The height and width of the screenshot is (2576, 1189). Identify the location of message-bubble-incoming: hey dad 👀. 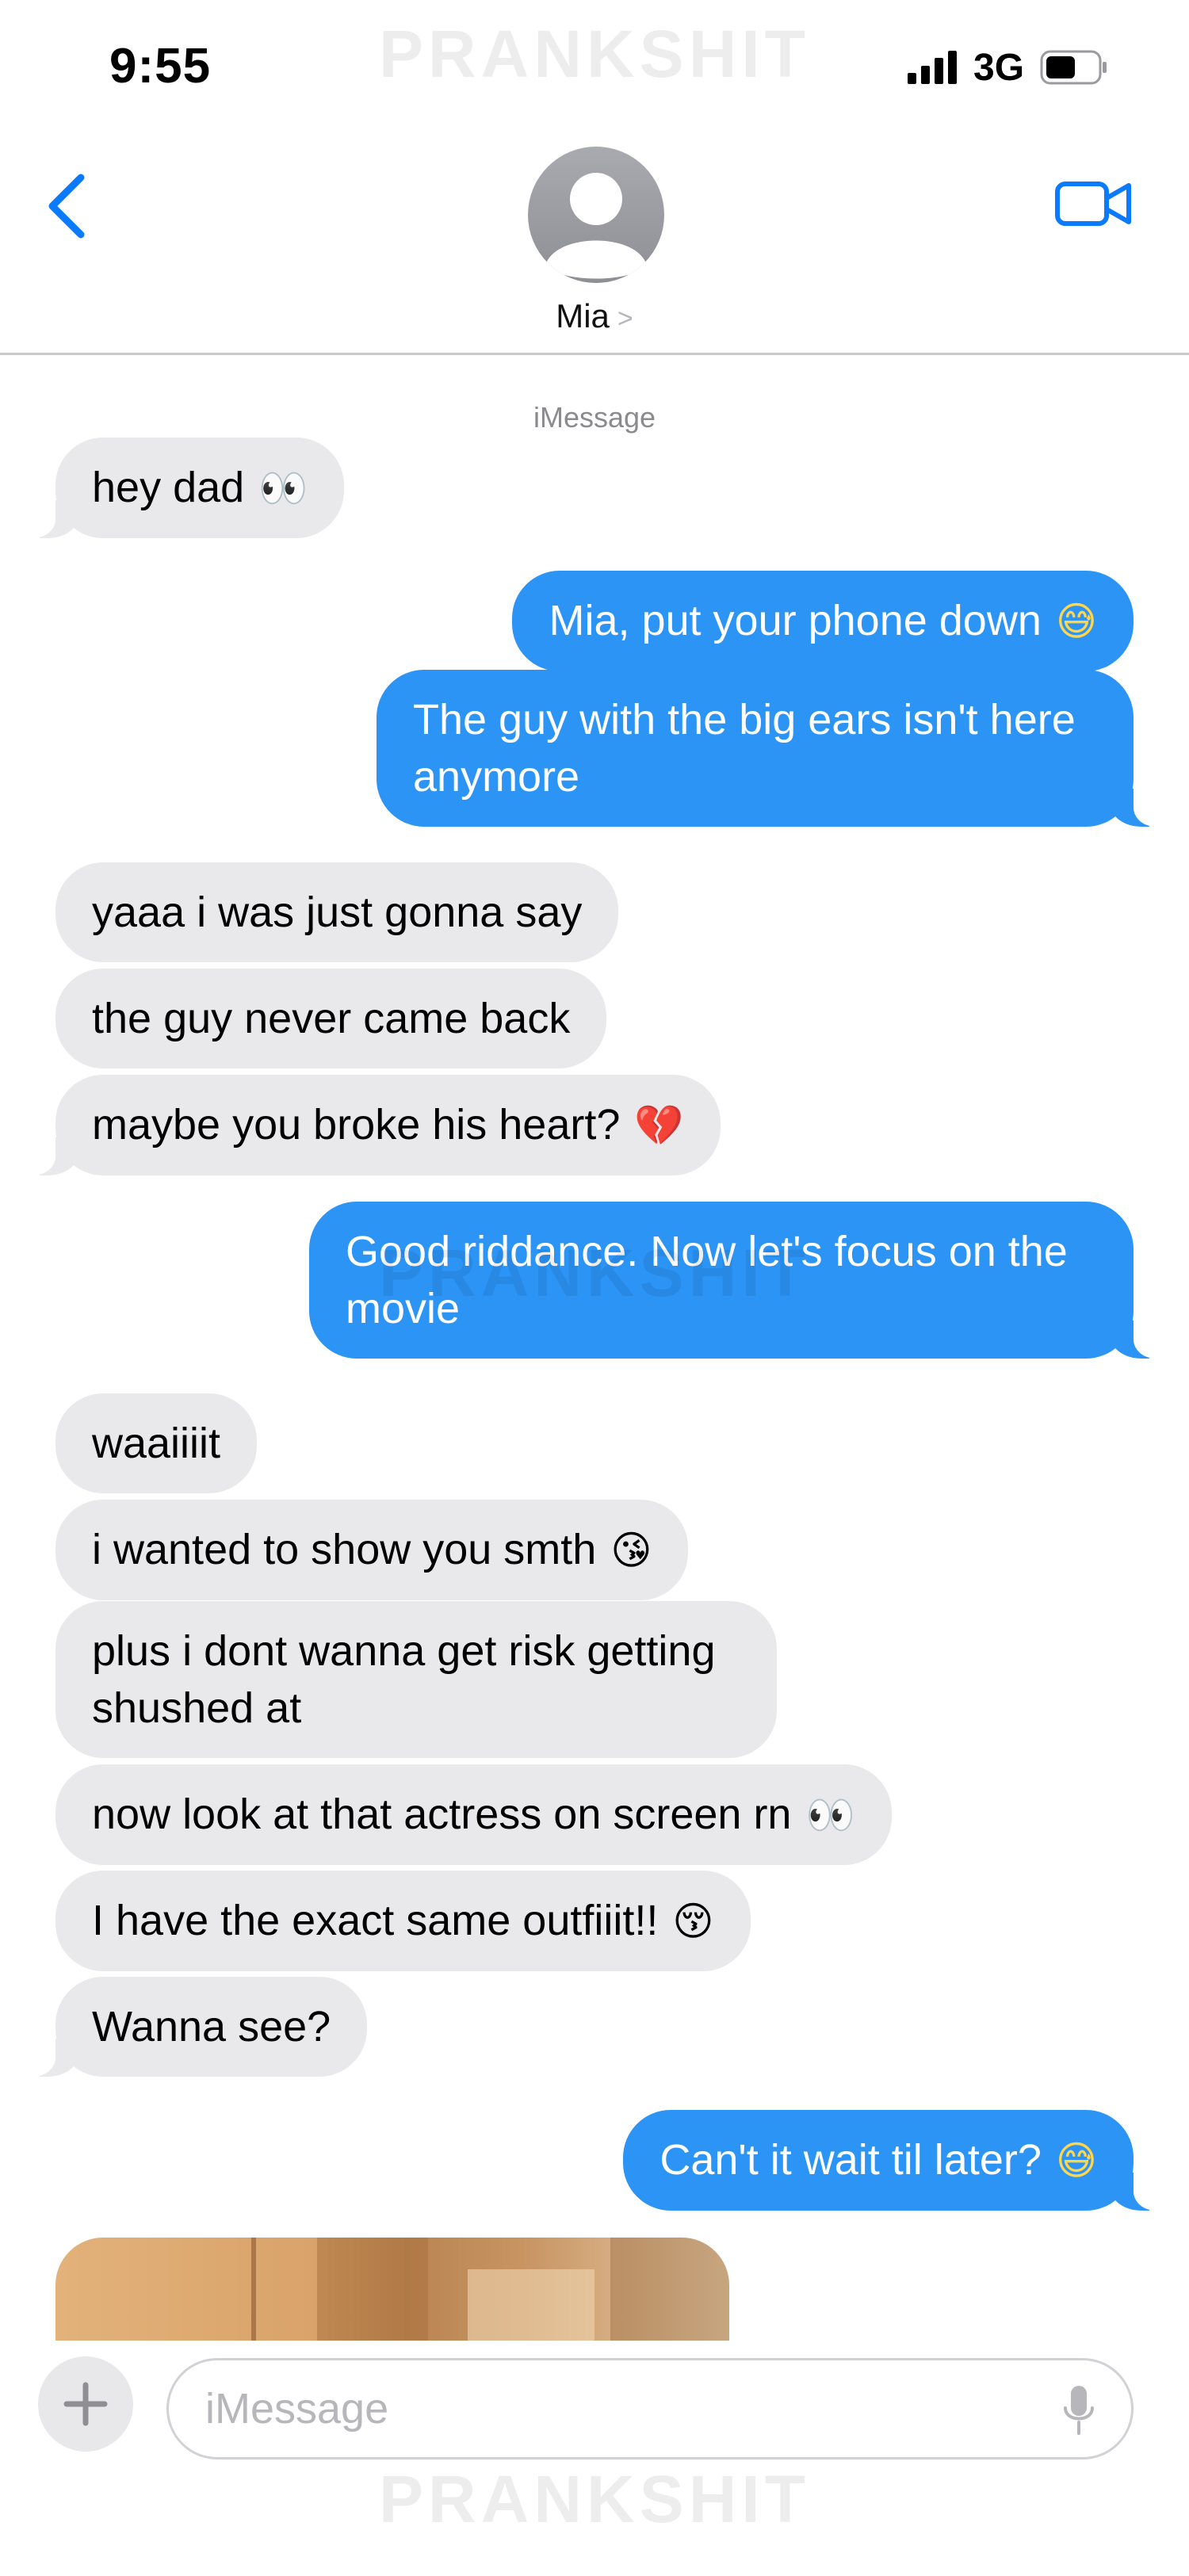
(186, 488).